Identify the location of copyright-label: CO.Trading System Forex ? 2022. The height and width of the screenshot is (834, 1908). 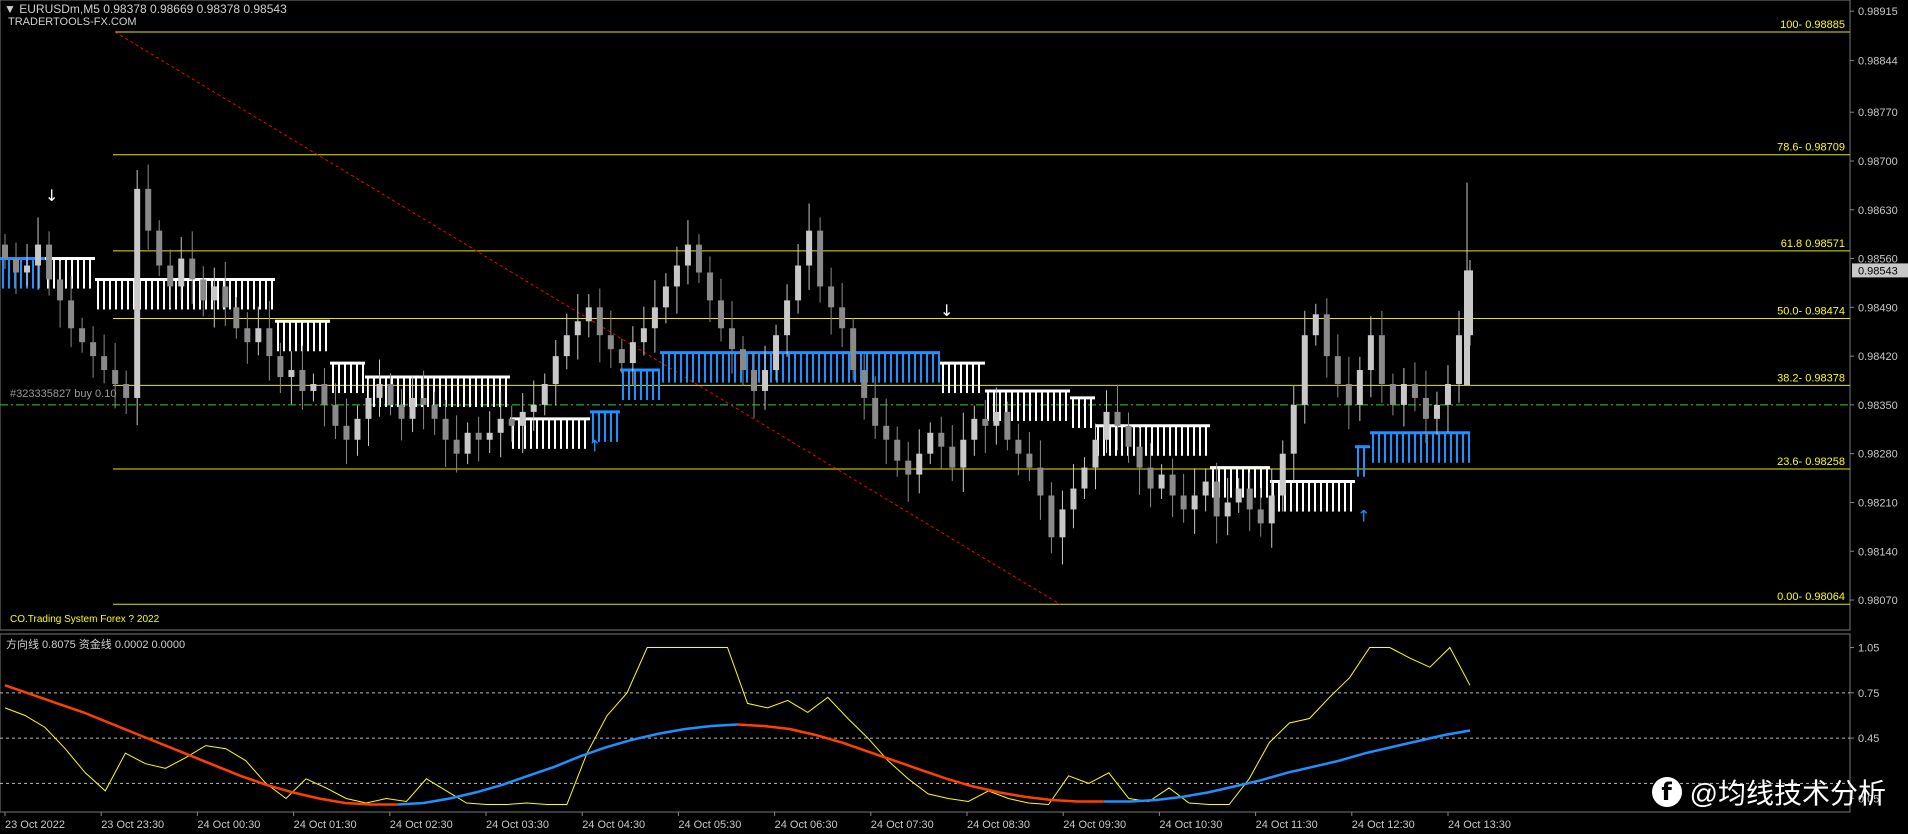
(85, 619).